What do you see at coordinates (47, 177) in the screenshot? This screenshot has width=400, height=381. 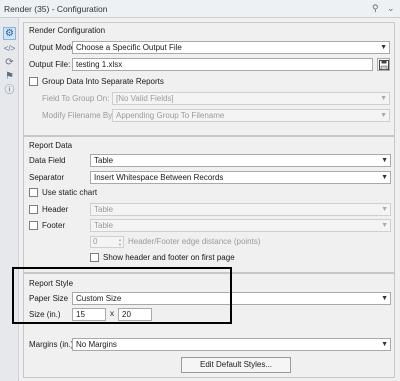 I see `separator-label: Separator` at bounding box center [47, 177].